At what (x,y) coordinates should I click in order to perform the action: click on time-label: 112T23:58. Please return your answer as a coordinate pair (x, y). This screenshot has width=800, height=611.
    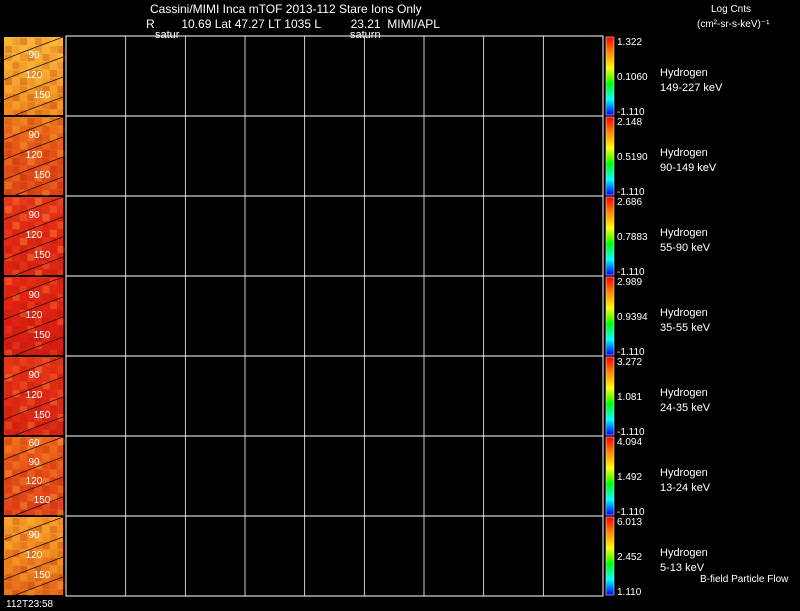
    Looking at the image, I should click on (30, 604).